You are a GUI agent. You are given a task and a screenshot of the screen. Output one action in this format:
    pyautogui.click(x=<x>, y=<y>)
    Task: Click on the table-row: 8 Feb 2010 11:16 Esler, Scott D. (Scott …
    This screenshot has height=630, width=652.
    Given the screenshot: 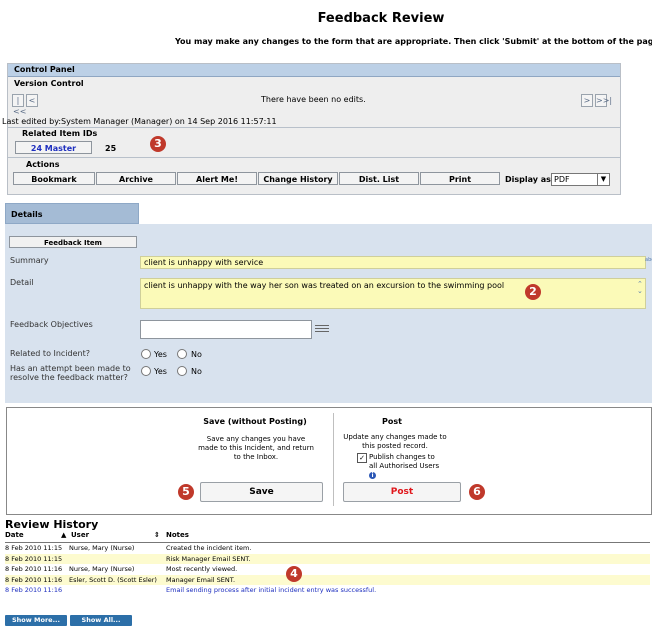 What is the action you would take?
    pyautogui.click(x=327, y=579)
    